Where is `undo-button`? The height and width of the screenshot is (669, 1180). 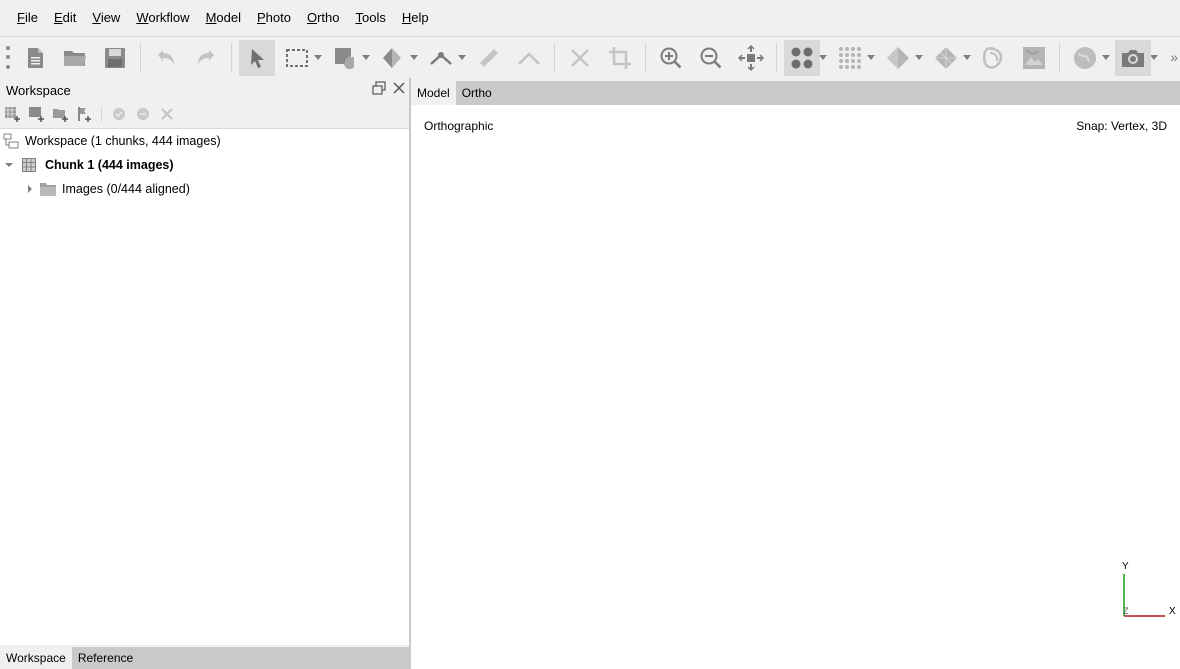
undo-button is located at coordinates (166, 58).